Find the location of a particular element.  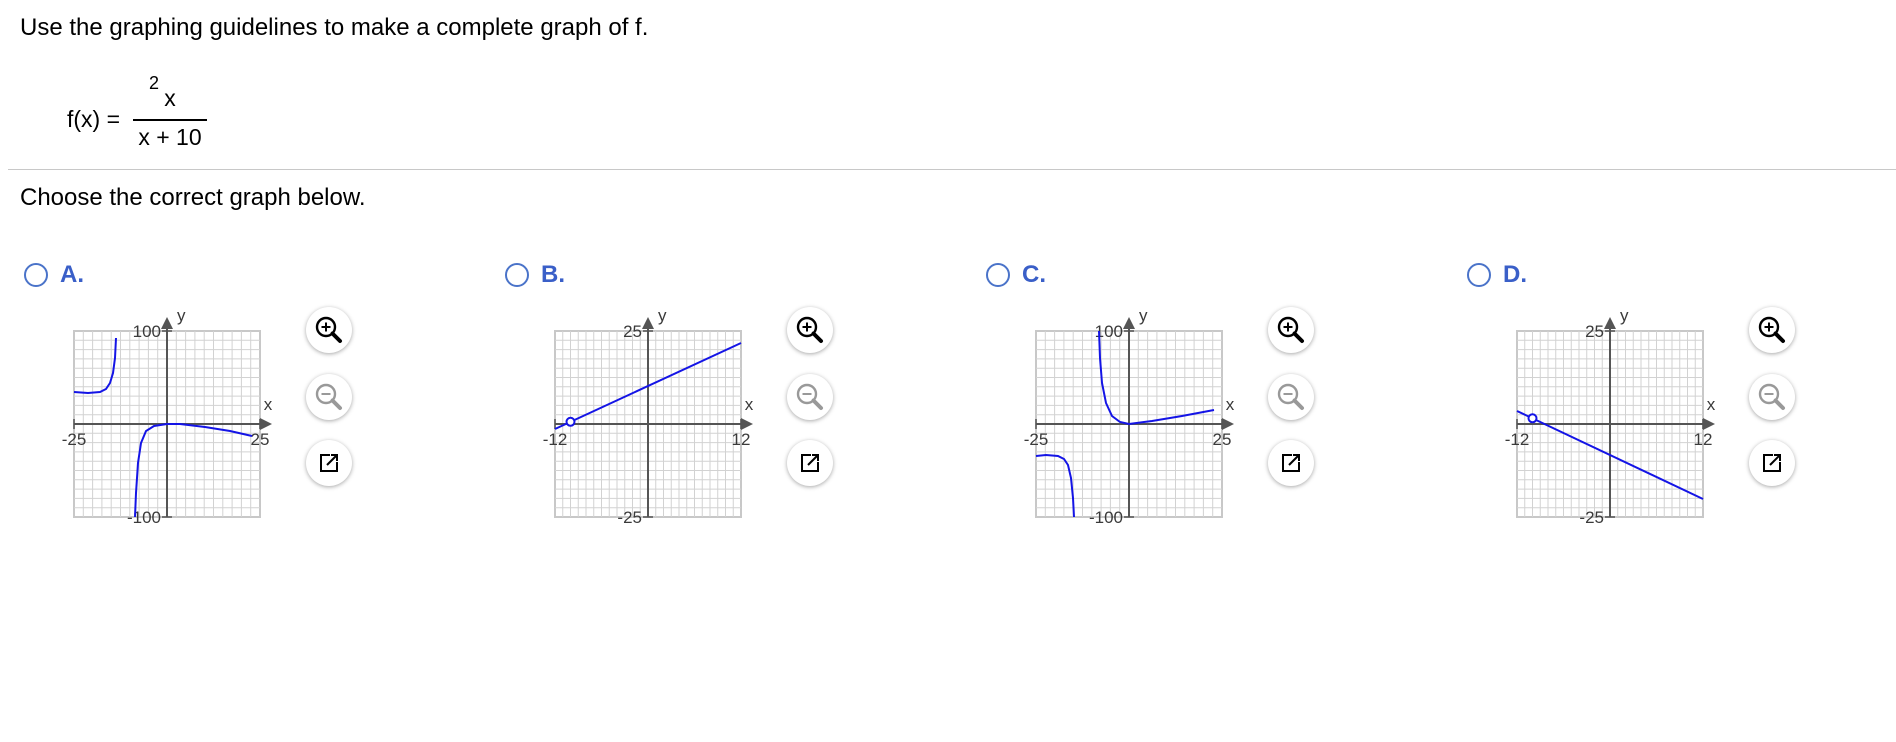

option-b-letter: B. is located at coordinates (553, 274).